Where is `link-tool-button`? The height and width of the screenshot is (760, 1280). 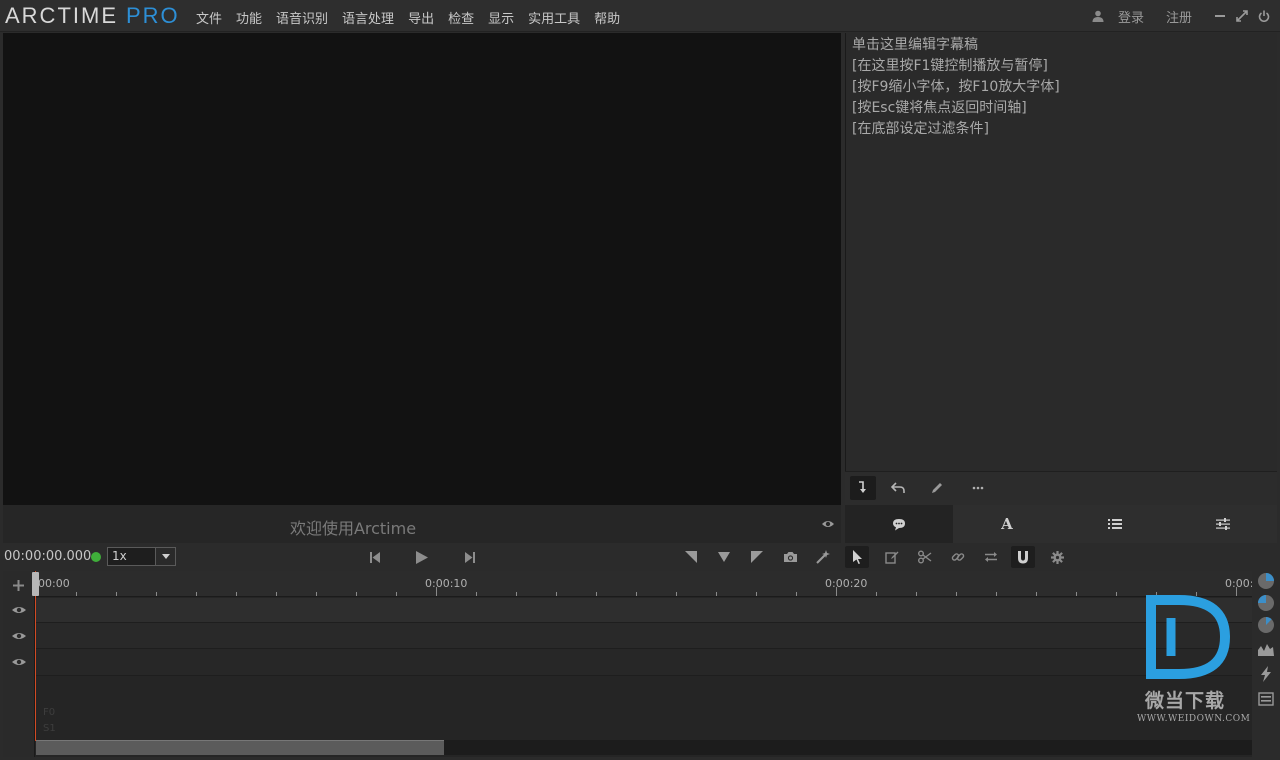 link-tool-button is located at coordinates (958, 557).